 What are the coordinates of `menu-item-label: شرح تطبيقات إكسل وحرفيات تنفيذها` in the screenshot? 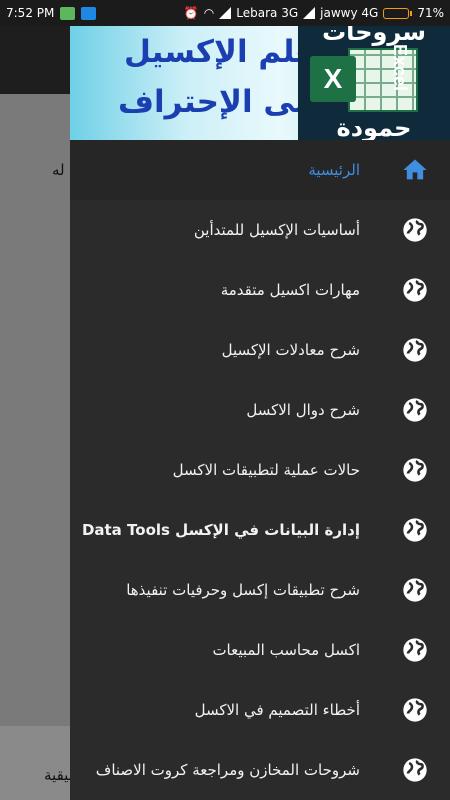 It's located at (243, 590).